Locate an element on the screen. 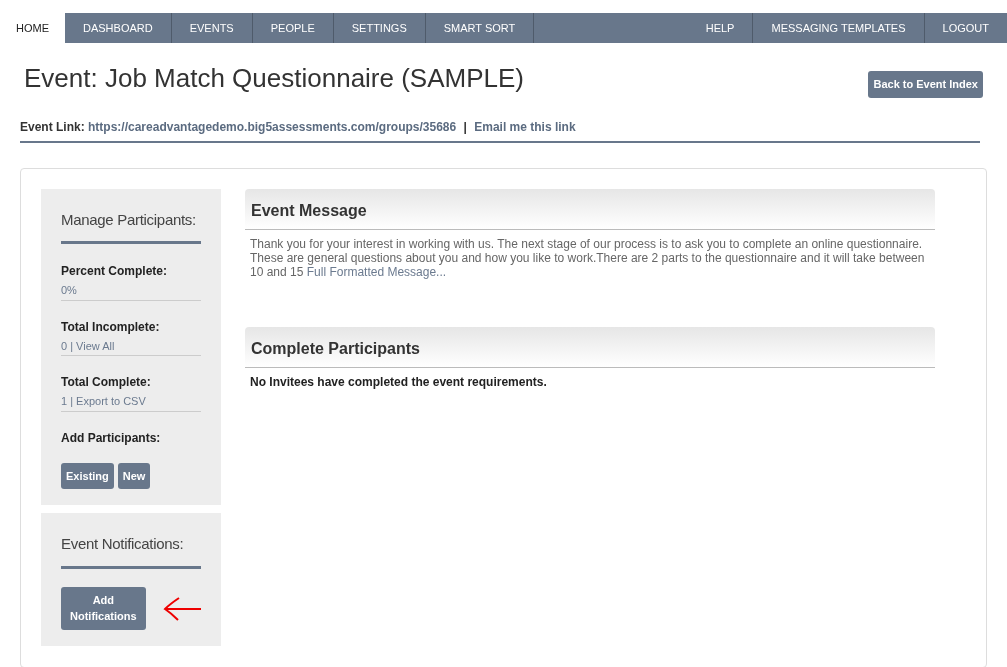 The width and height of the screenshot is (1007, 667). nav-tab: MESSAGING TEMPLATES is located at coordinates (838, 28).